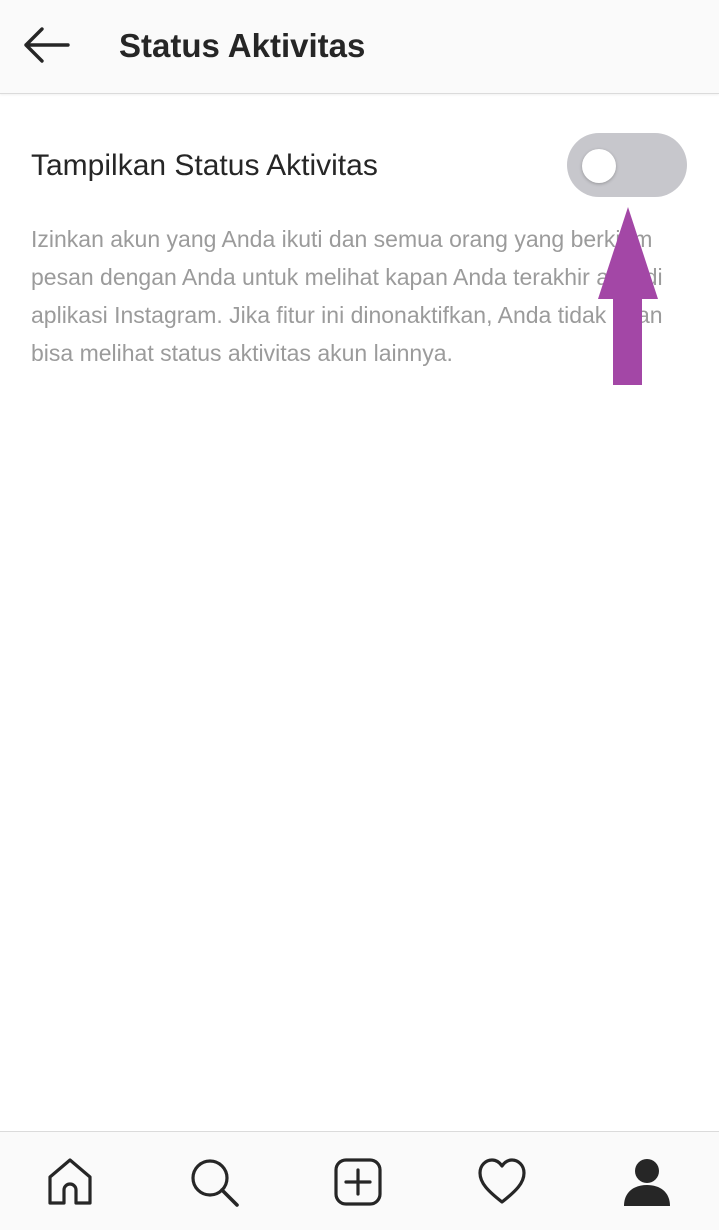  I want to click on back-button, so click(46, 45).